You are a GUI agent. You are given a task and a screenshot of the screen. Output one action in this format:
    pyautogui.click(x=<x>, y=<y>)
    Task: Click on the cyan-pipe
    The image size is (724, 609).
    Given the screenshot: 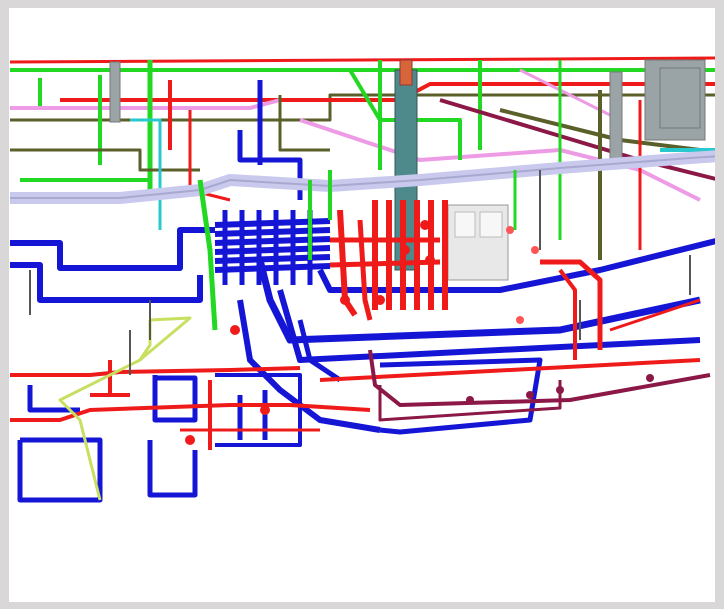 What is the action you would take?
    pyautogui.click(x=146, y=174)
    